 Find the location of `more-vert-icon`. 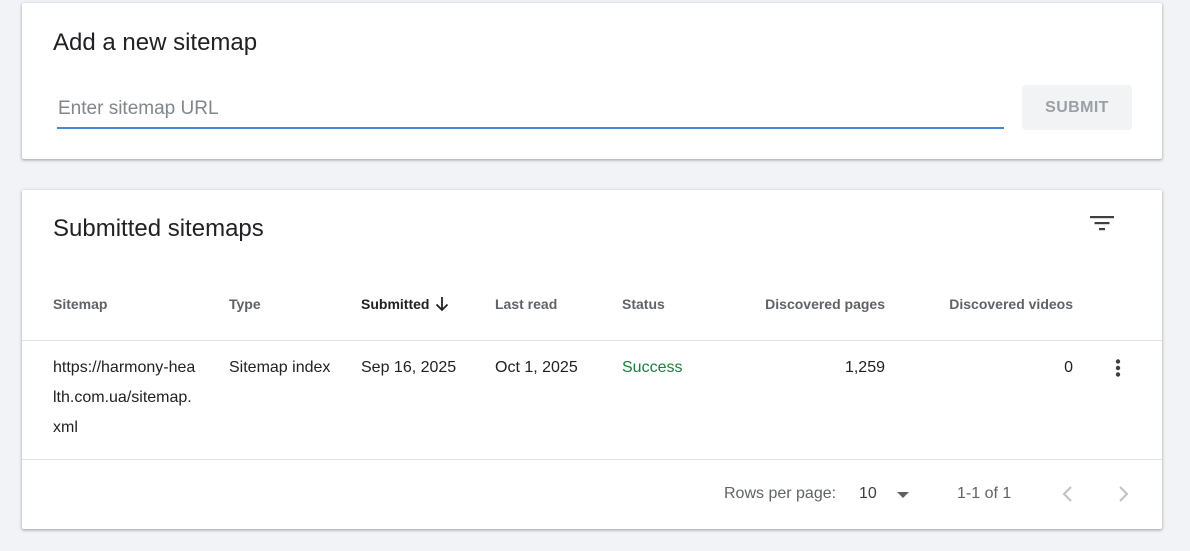

more-vert-icon is located at coordinates (1118, 368).